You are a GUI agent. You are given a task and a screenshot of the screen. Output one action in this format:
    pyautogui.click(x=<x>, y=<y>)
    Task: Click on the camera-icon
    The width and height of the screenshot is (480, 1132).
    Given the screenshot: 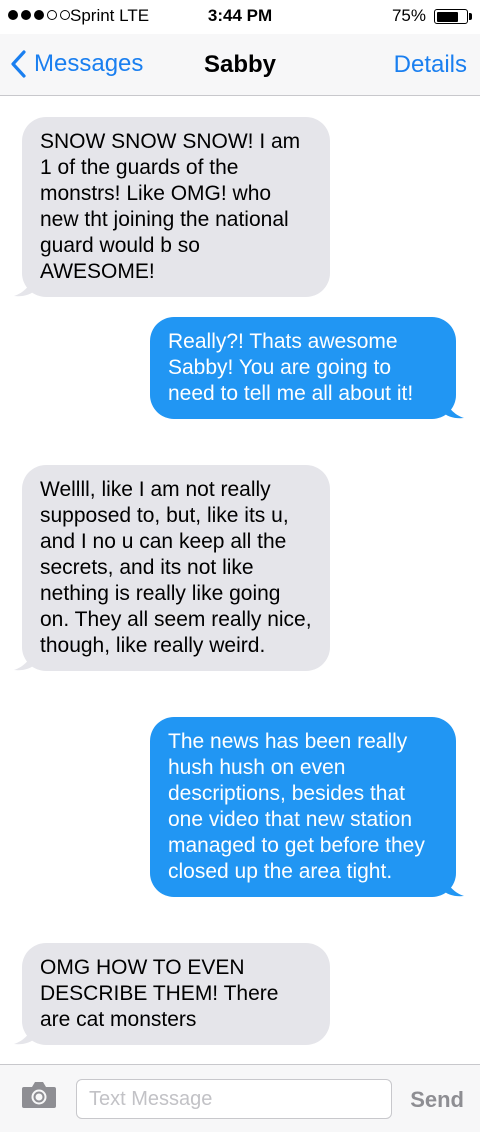 What is the action you would take?
    pyautogui.click(x=39, y=1095)
    